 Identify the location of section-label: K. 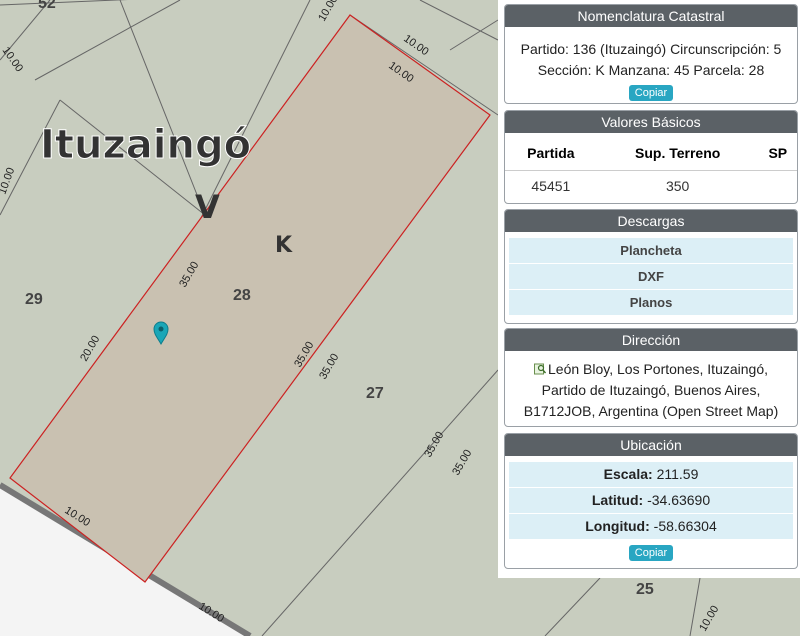
(284, 245).